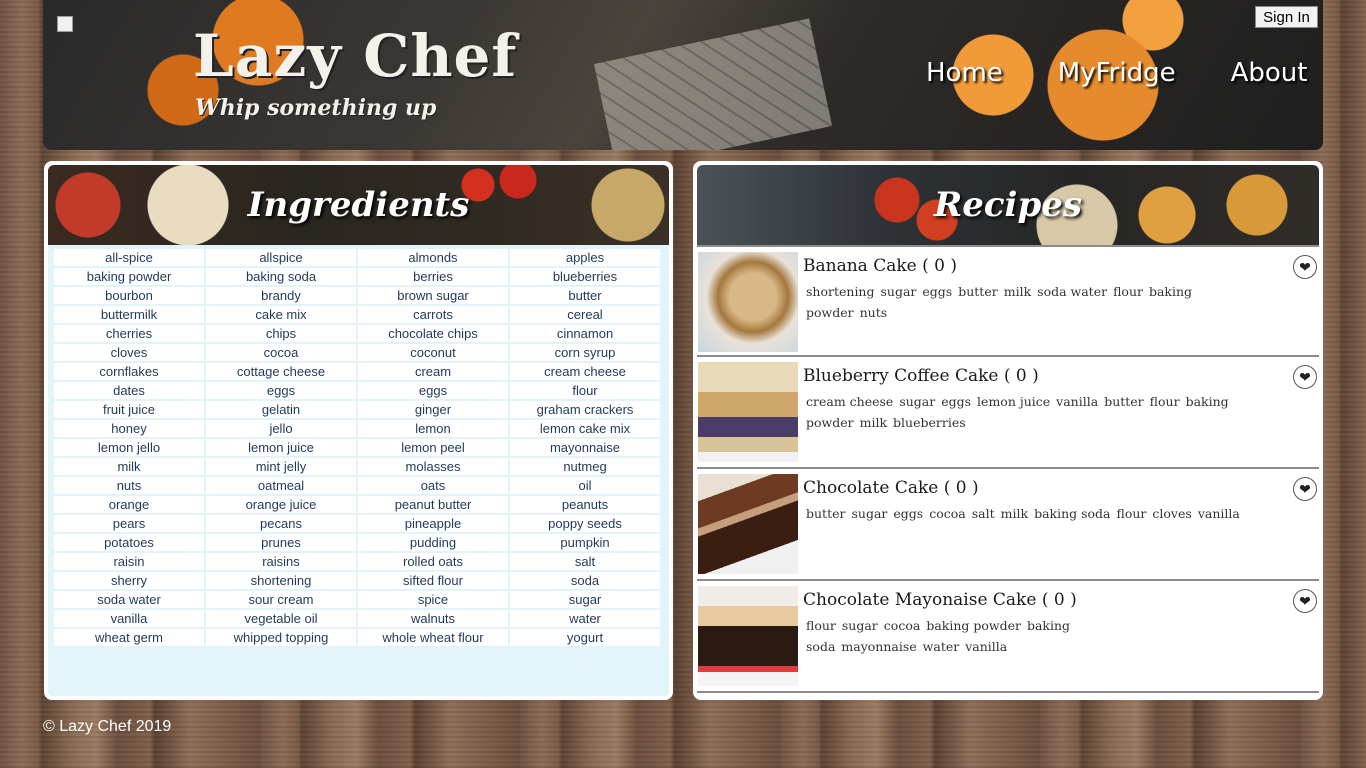  Describe the element at coordinates (433, 542) in the screenshot. I see `ingredient-item: pudding` at that location.